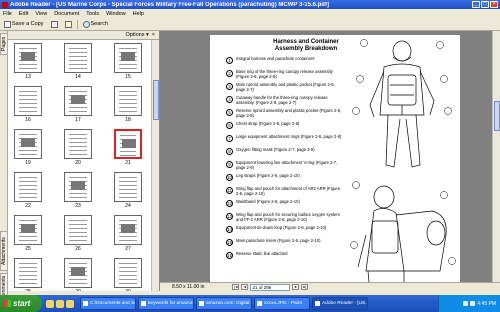 The height and width of the screenshot is (312, 500). I want to click on system-tray: 4:45 PM, so click(469, 303).